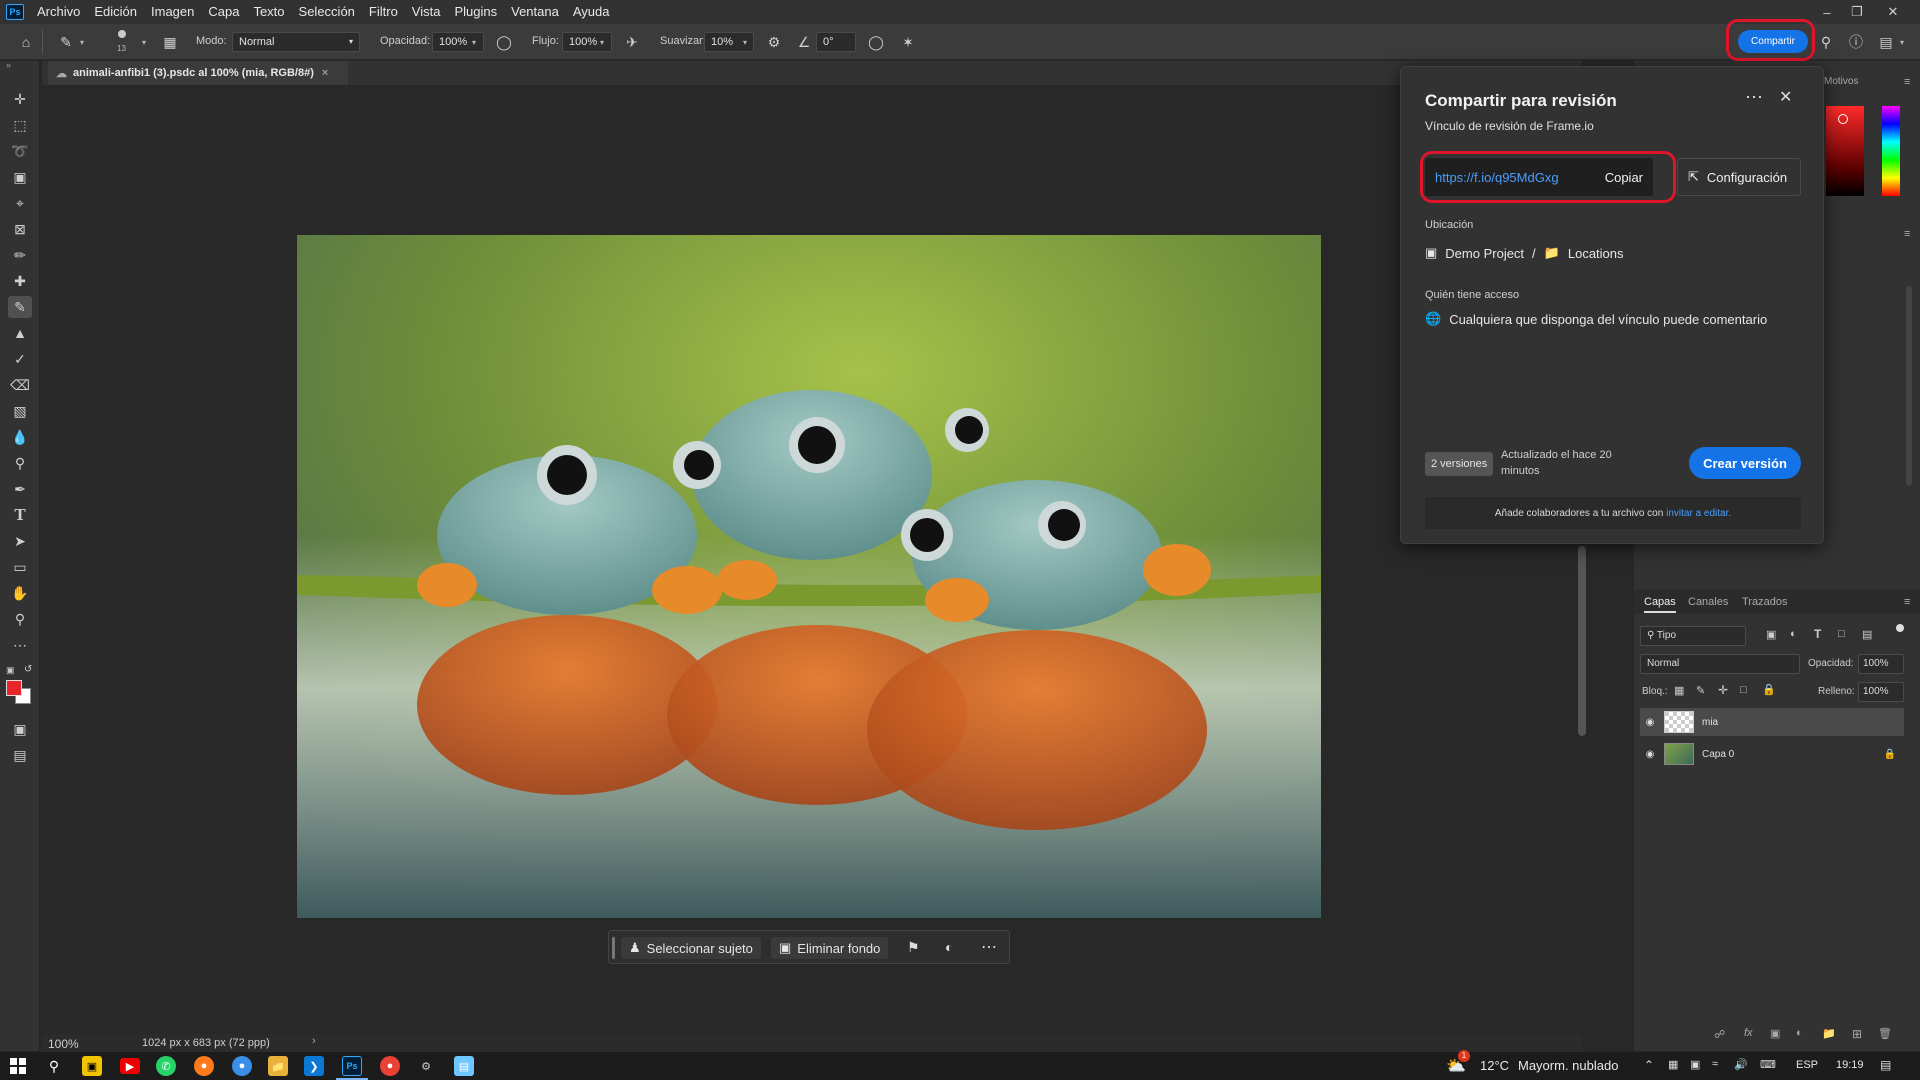 The width and height of the screenshot is (1920, 1080). Describe the element at coordinates (20, 541) in the screenshot. I see `path-selection-tool-icon: ➤` at that location.